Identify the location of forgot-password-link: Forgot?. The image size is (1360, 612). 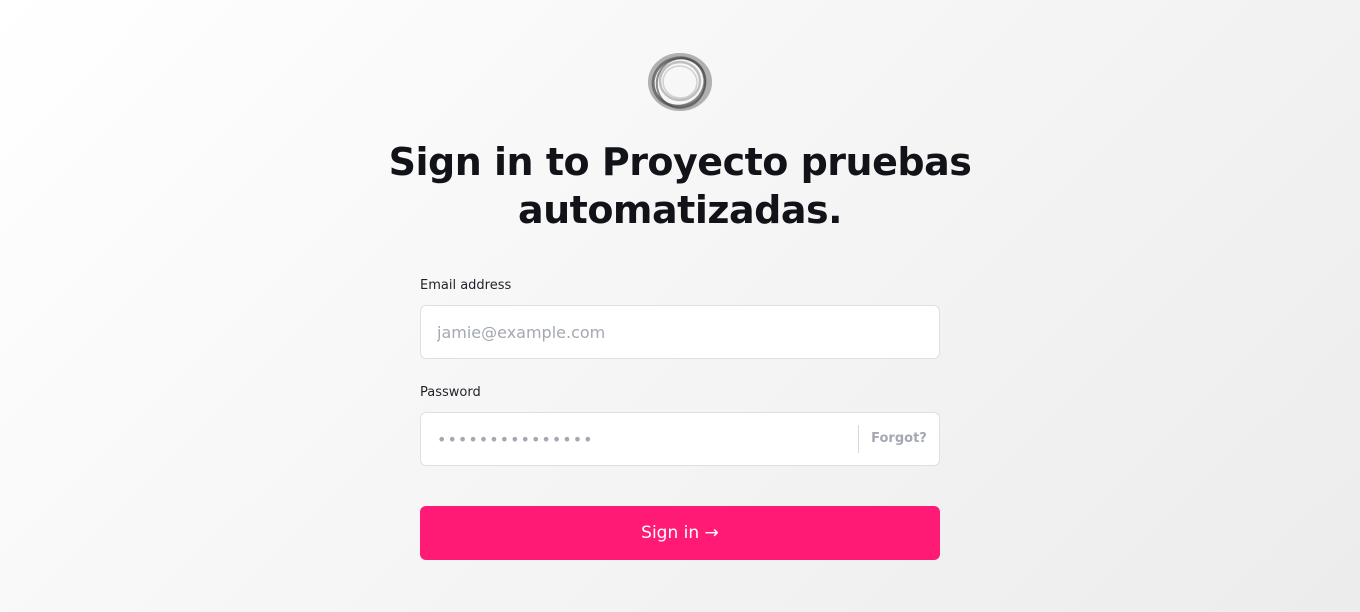
(899, 439).